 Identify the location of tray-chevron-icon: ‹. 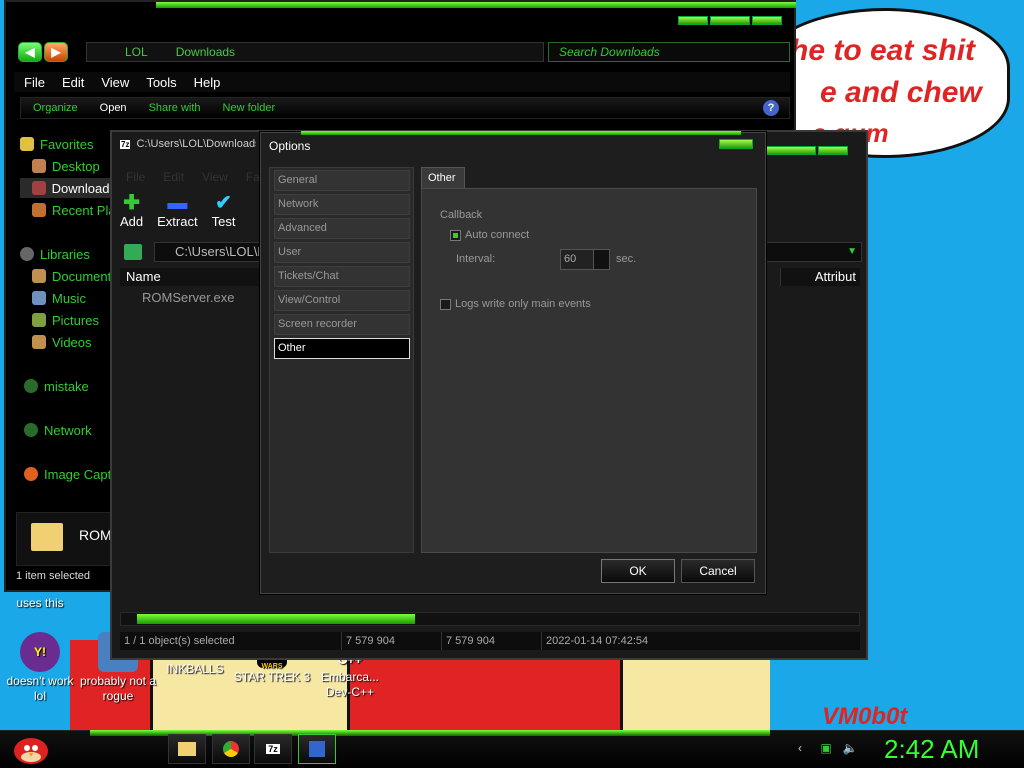
(800, 748).